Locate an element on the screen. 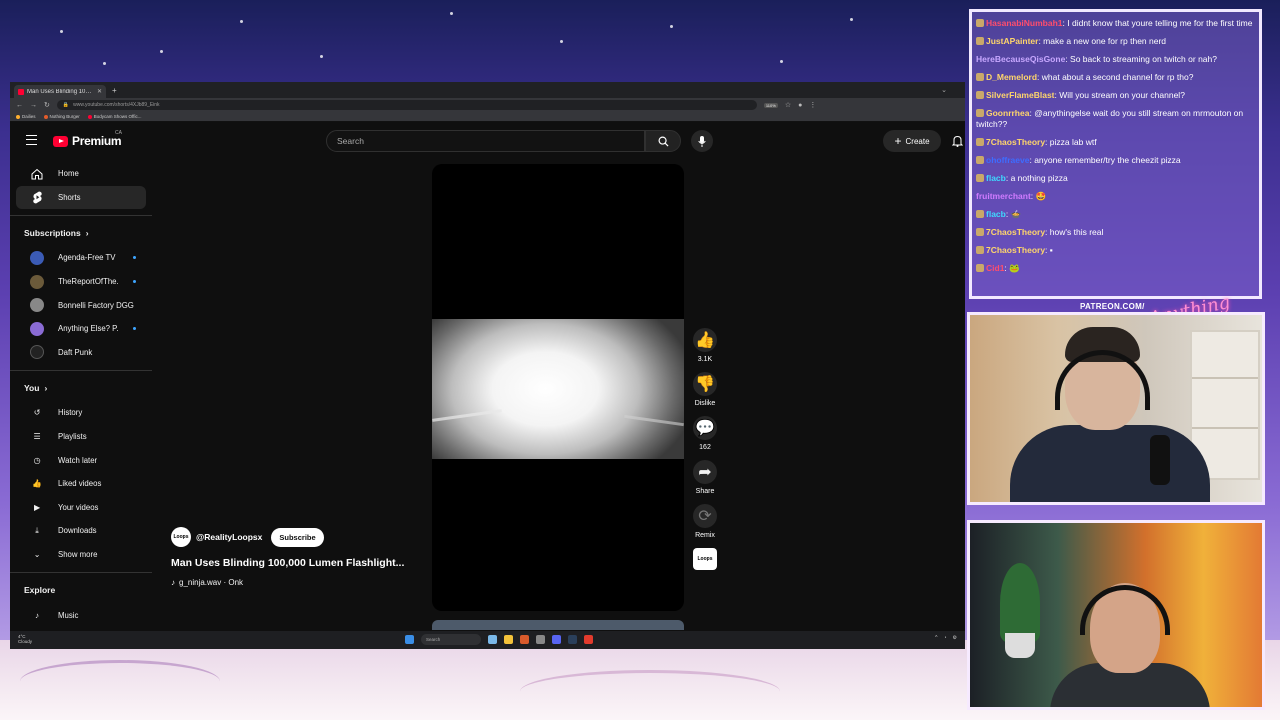  bookmark-item: Dailies is located at coordinates (26, 116).